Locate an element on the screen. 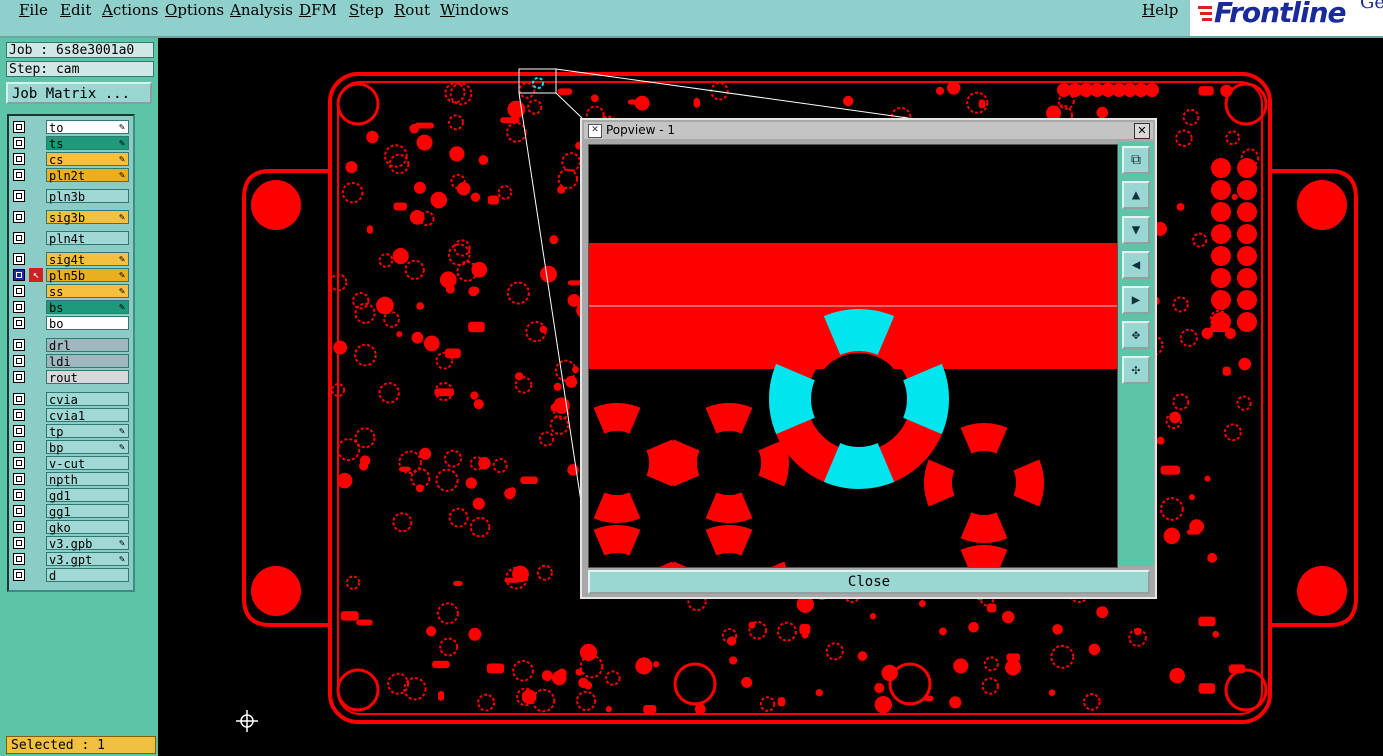 The image size is (1383, 756). layer-row-d: d is located at coordinates (71, 575).